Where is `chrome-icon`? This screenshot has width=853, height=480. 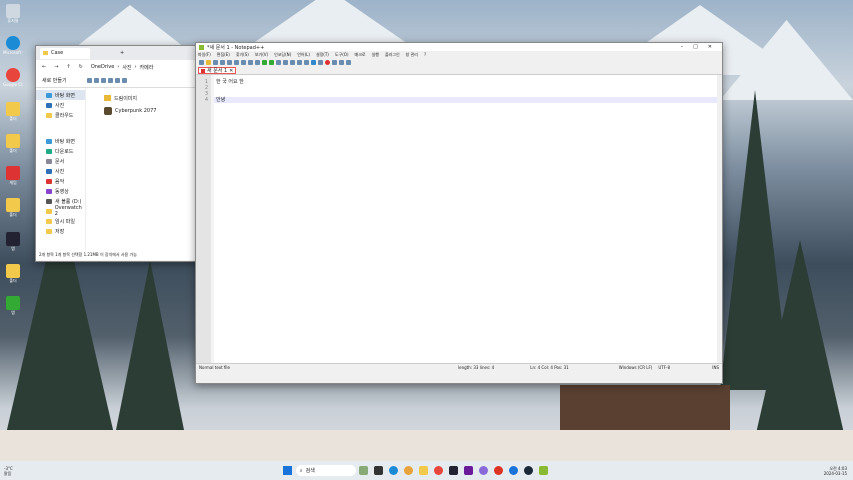
chrome-icon is located at coordinates (408, 470).